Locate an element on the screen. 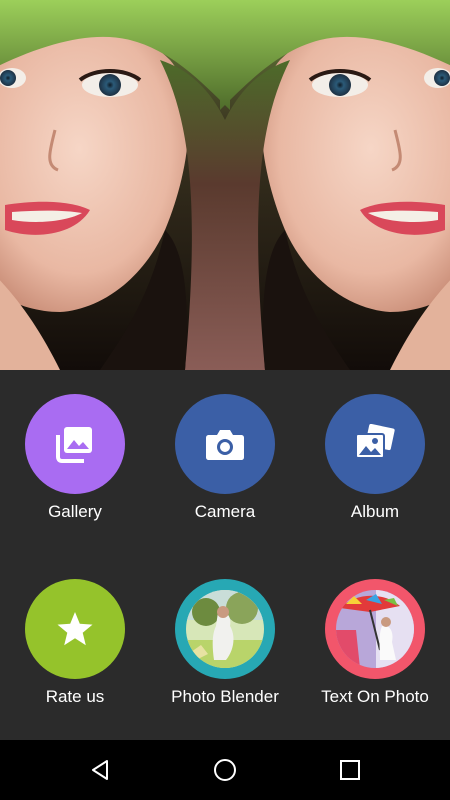  back-button is located at coordinates (100, 770).